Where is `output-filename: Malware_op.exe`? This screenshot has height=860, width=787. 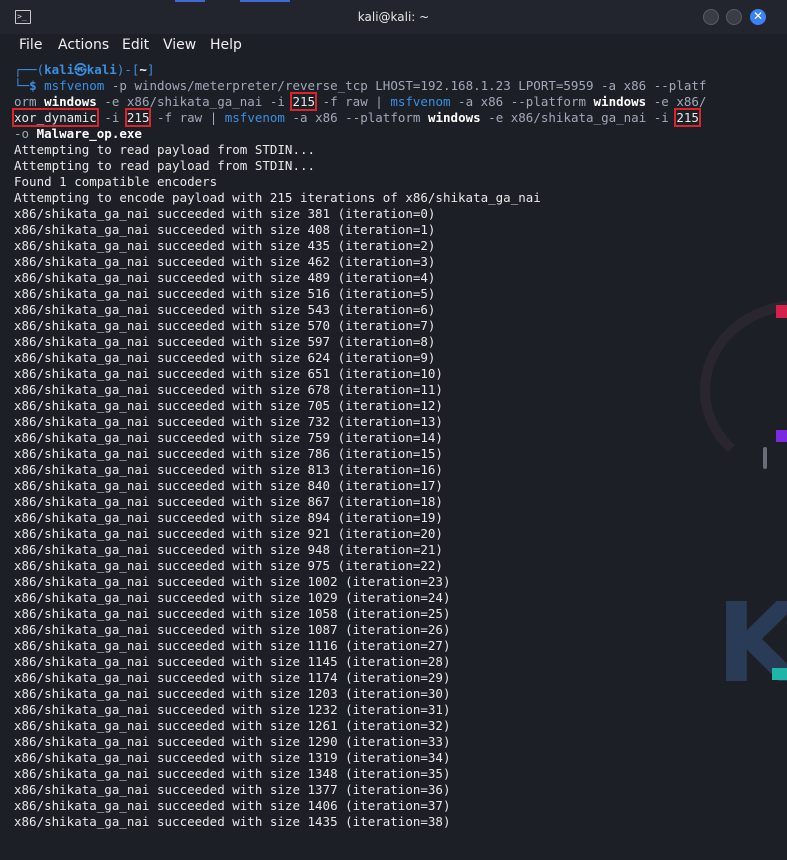 output-filename: Malware_op.exe is located at coordinates (89, 133).